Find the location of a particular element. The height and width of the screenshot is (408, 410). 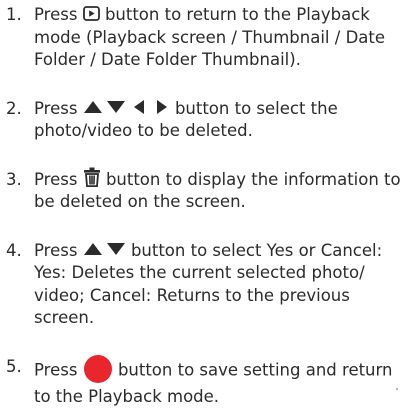

up-down-arrows-icon is located at coordinates (104, 249).